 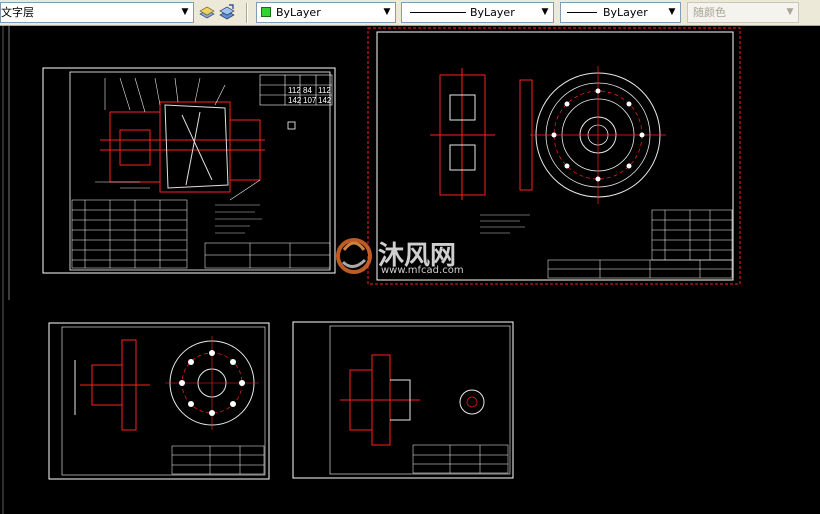 I want to click on lineweight-control-value: ByLayer, so click(x=625, y=12).